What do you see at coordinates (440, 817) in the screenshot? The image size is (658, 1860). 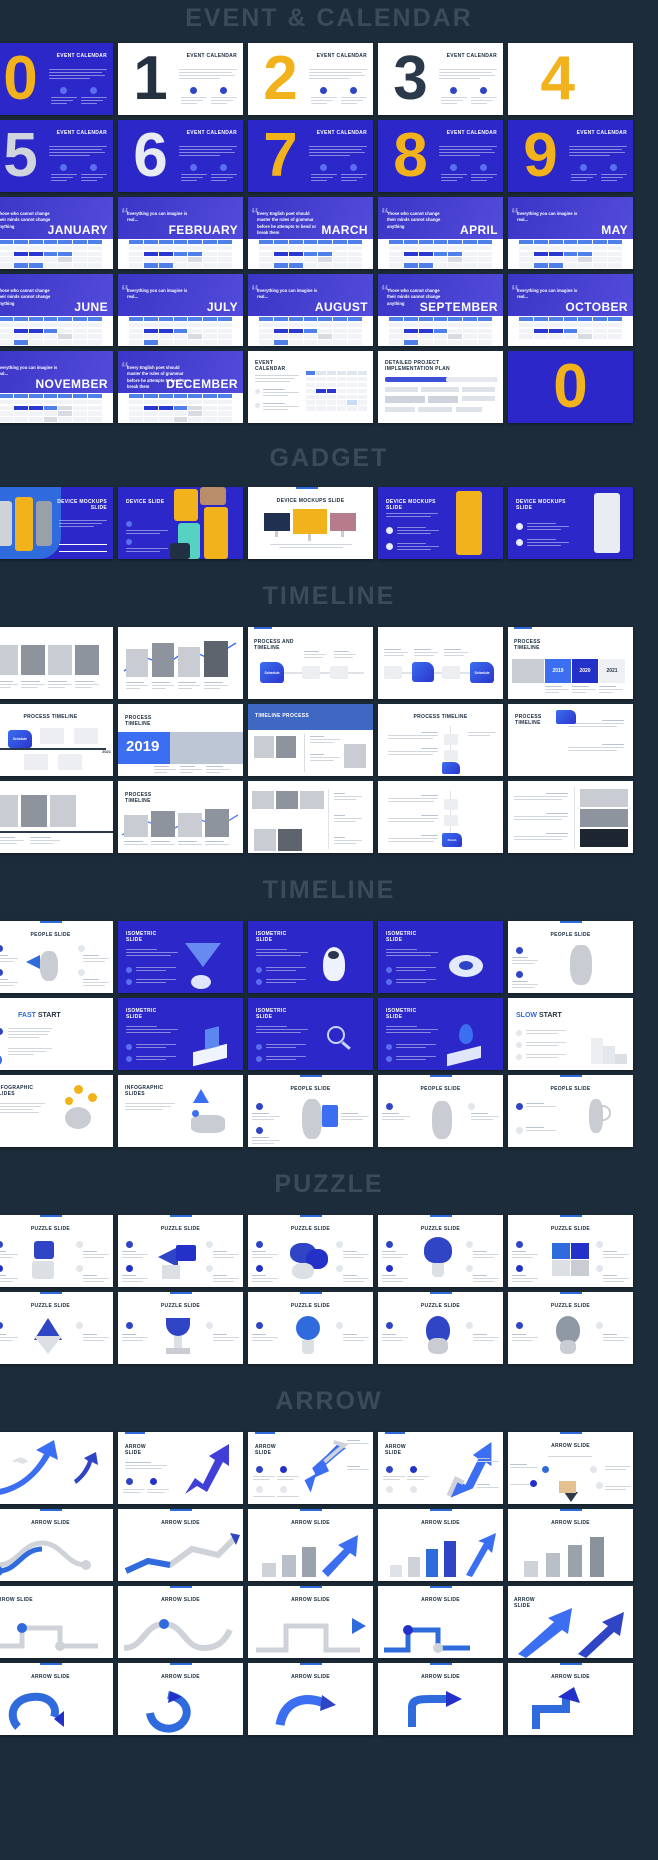 I see `slide-thumbnail: Finish` at bounding box center [440, 817].